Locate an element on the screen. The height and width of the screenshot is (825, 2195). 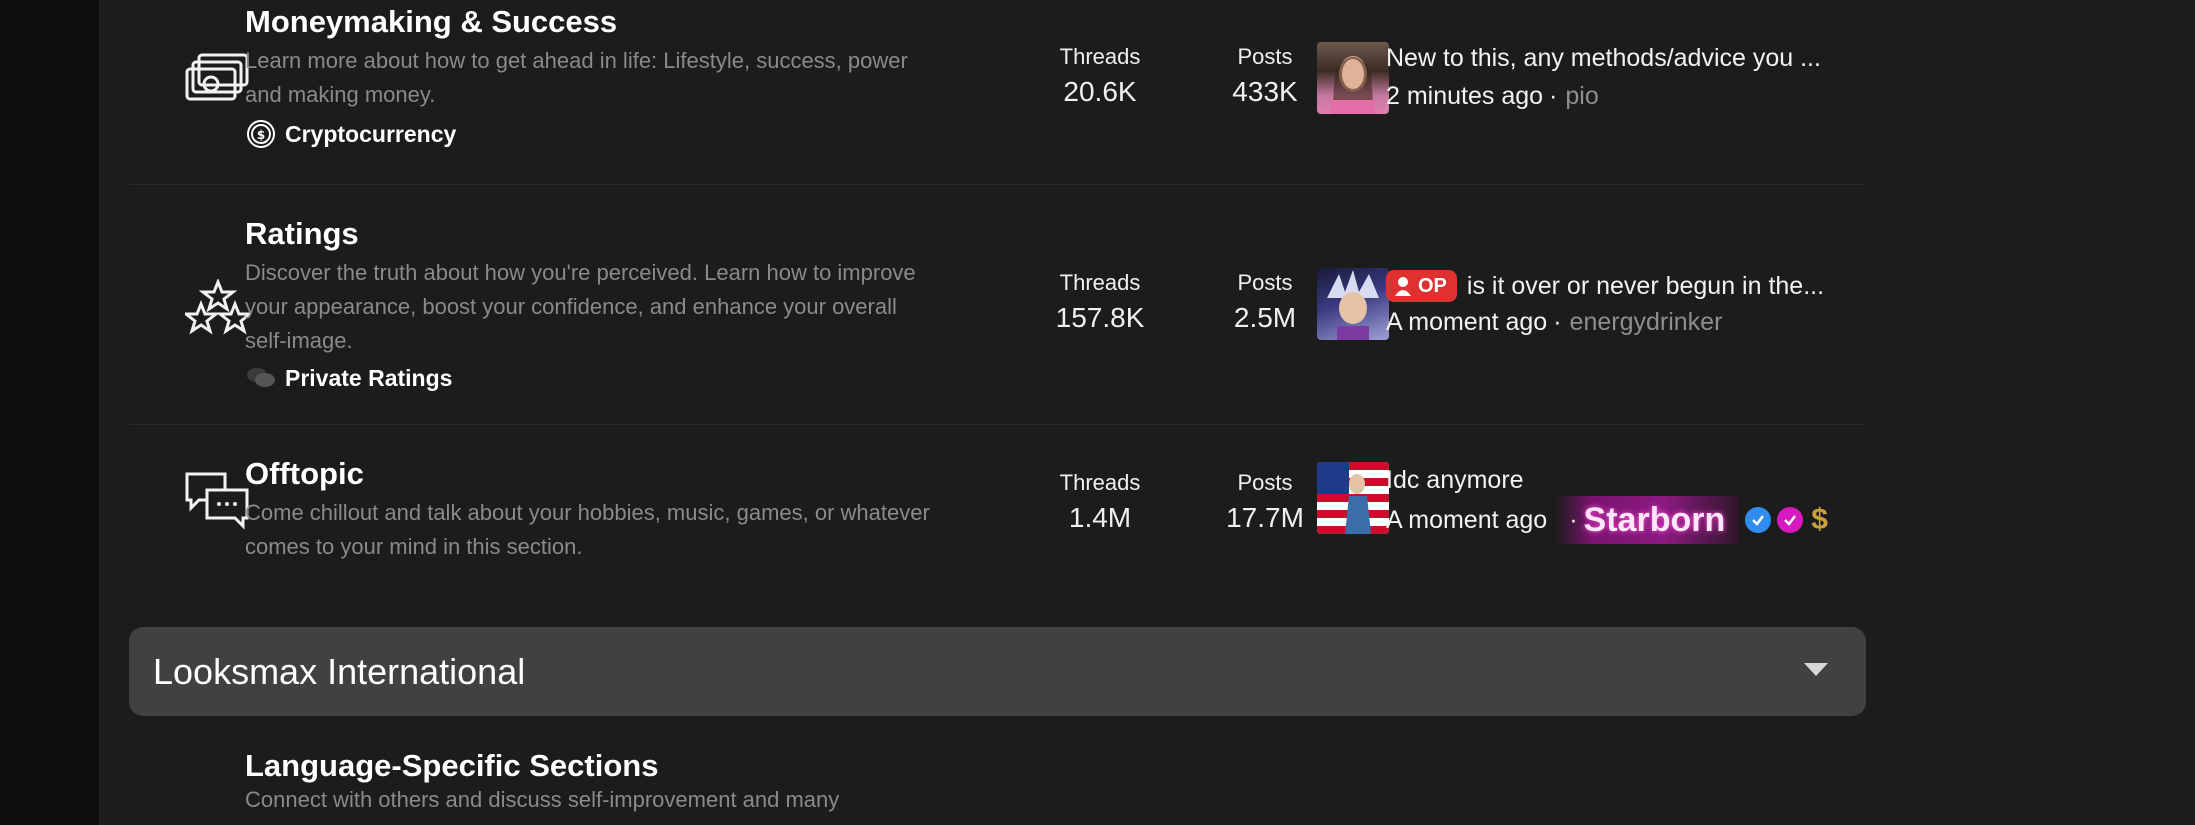
last-post-meta: 2 minutes ago · pio is located at coordinates (1492, 96).